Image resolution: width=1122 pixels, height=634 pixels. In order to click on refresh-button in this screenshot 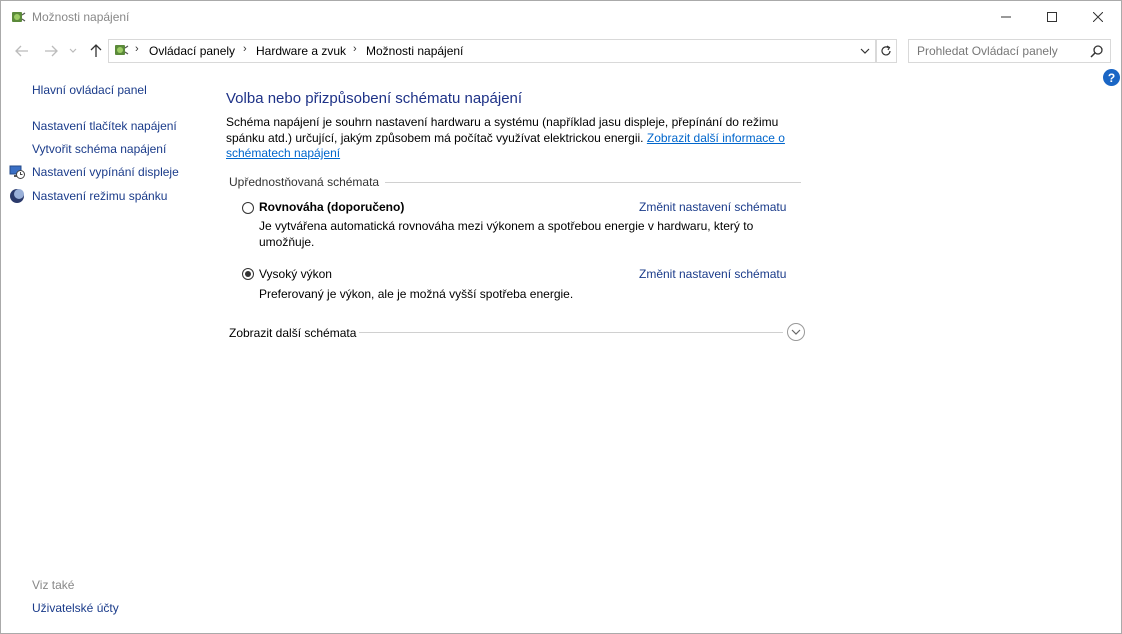, I will do `click(886, 51)`.